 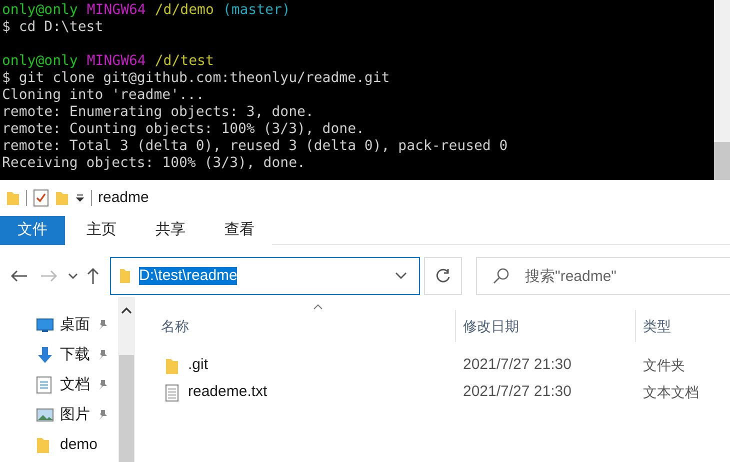 What do you see at coordinates (75, 325) in the screenshot?
I see `sidebar-item: 桌面` at bounding box center [75, 325].